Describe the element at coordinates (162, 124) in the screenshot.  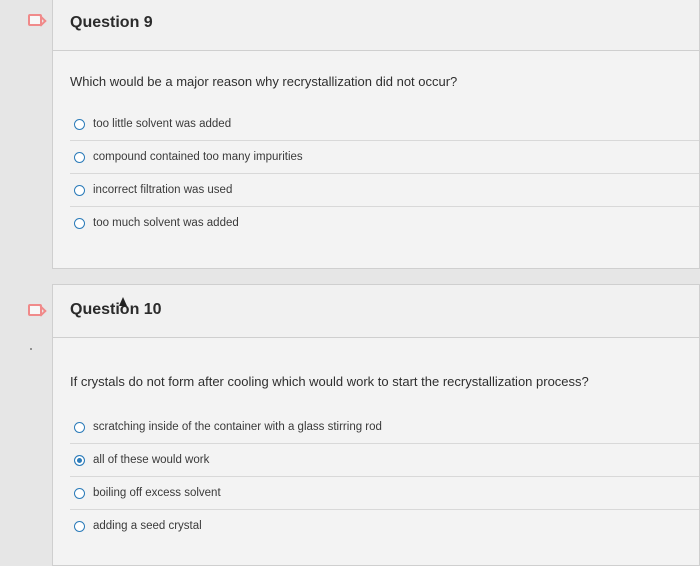
I see `answer-label: too little solvent was added` at that location.